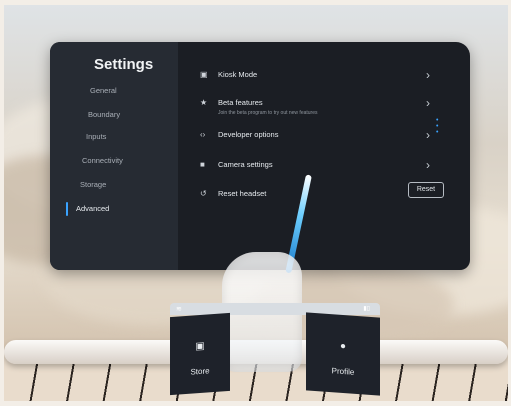 This screenshot has height=406, width=511. I want to click on battery-icon: ▮▯, so click(366, 309).